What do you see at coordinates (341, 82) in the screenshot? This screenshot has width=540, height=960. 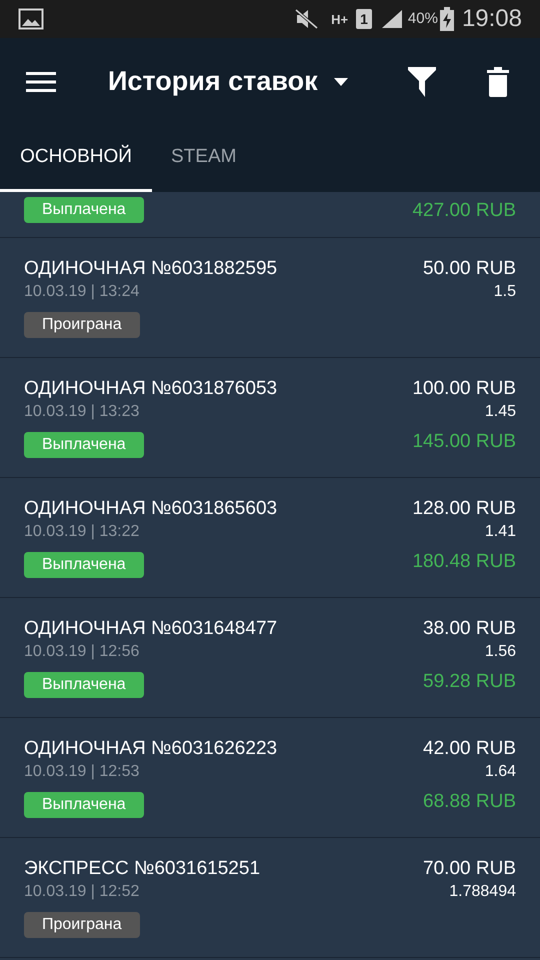 I see `caret-icon` at bounding box center [341, 82].